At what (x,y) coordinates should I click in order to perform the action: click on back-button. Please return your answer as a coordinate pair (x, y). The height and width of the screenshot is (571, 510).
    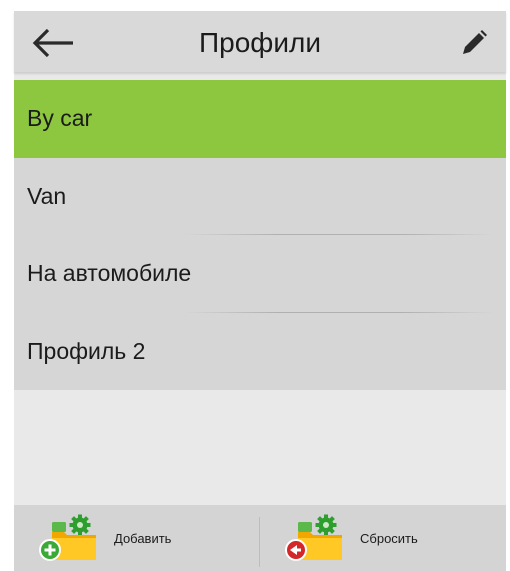
    Looking at the image, I should click on (53, 43).